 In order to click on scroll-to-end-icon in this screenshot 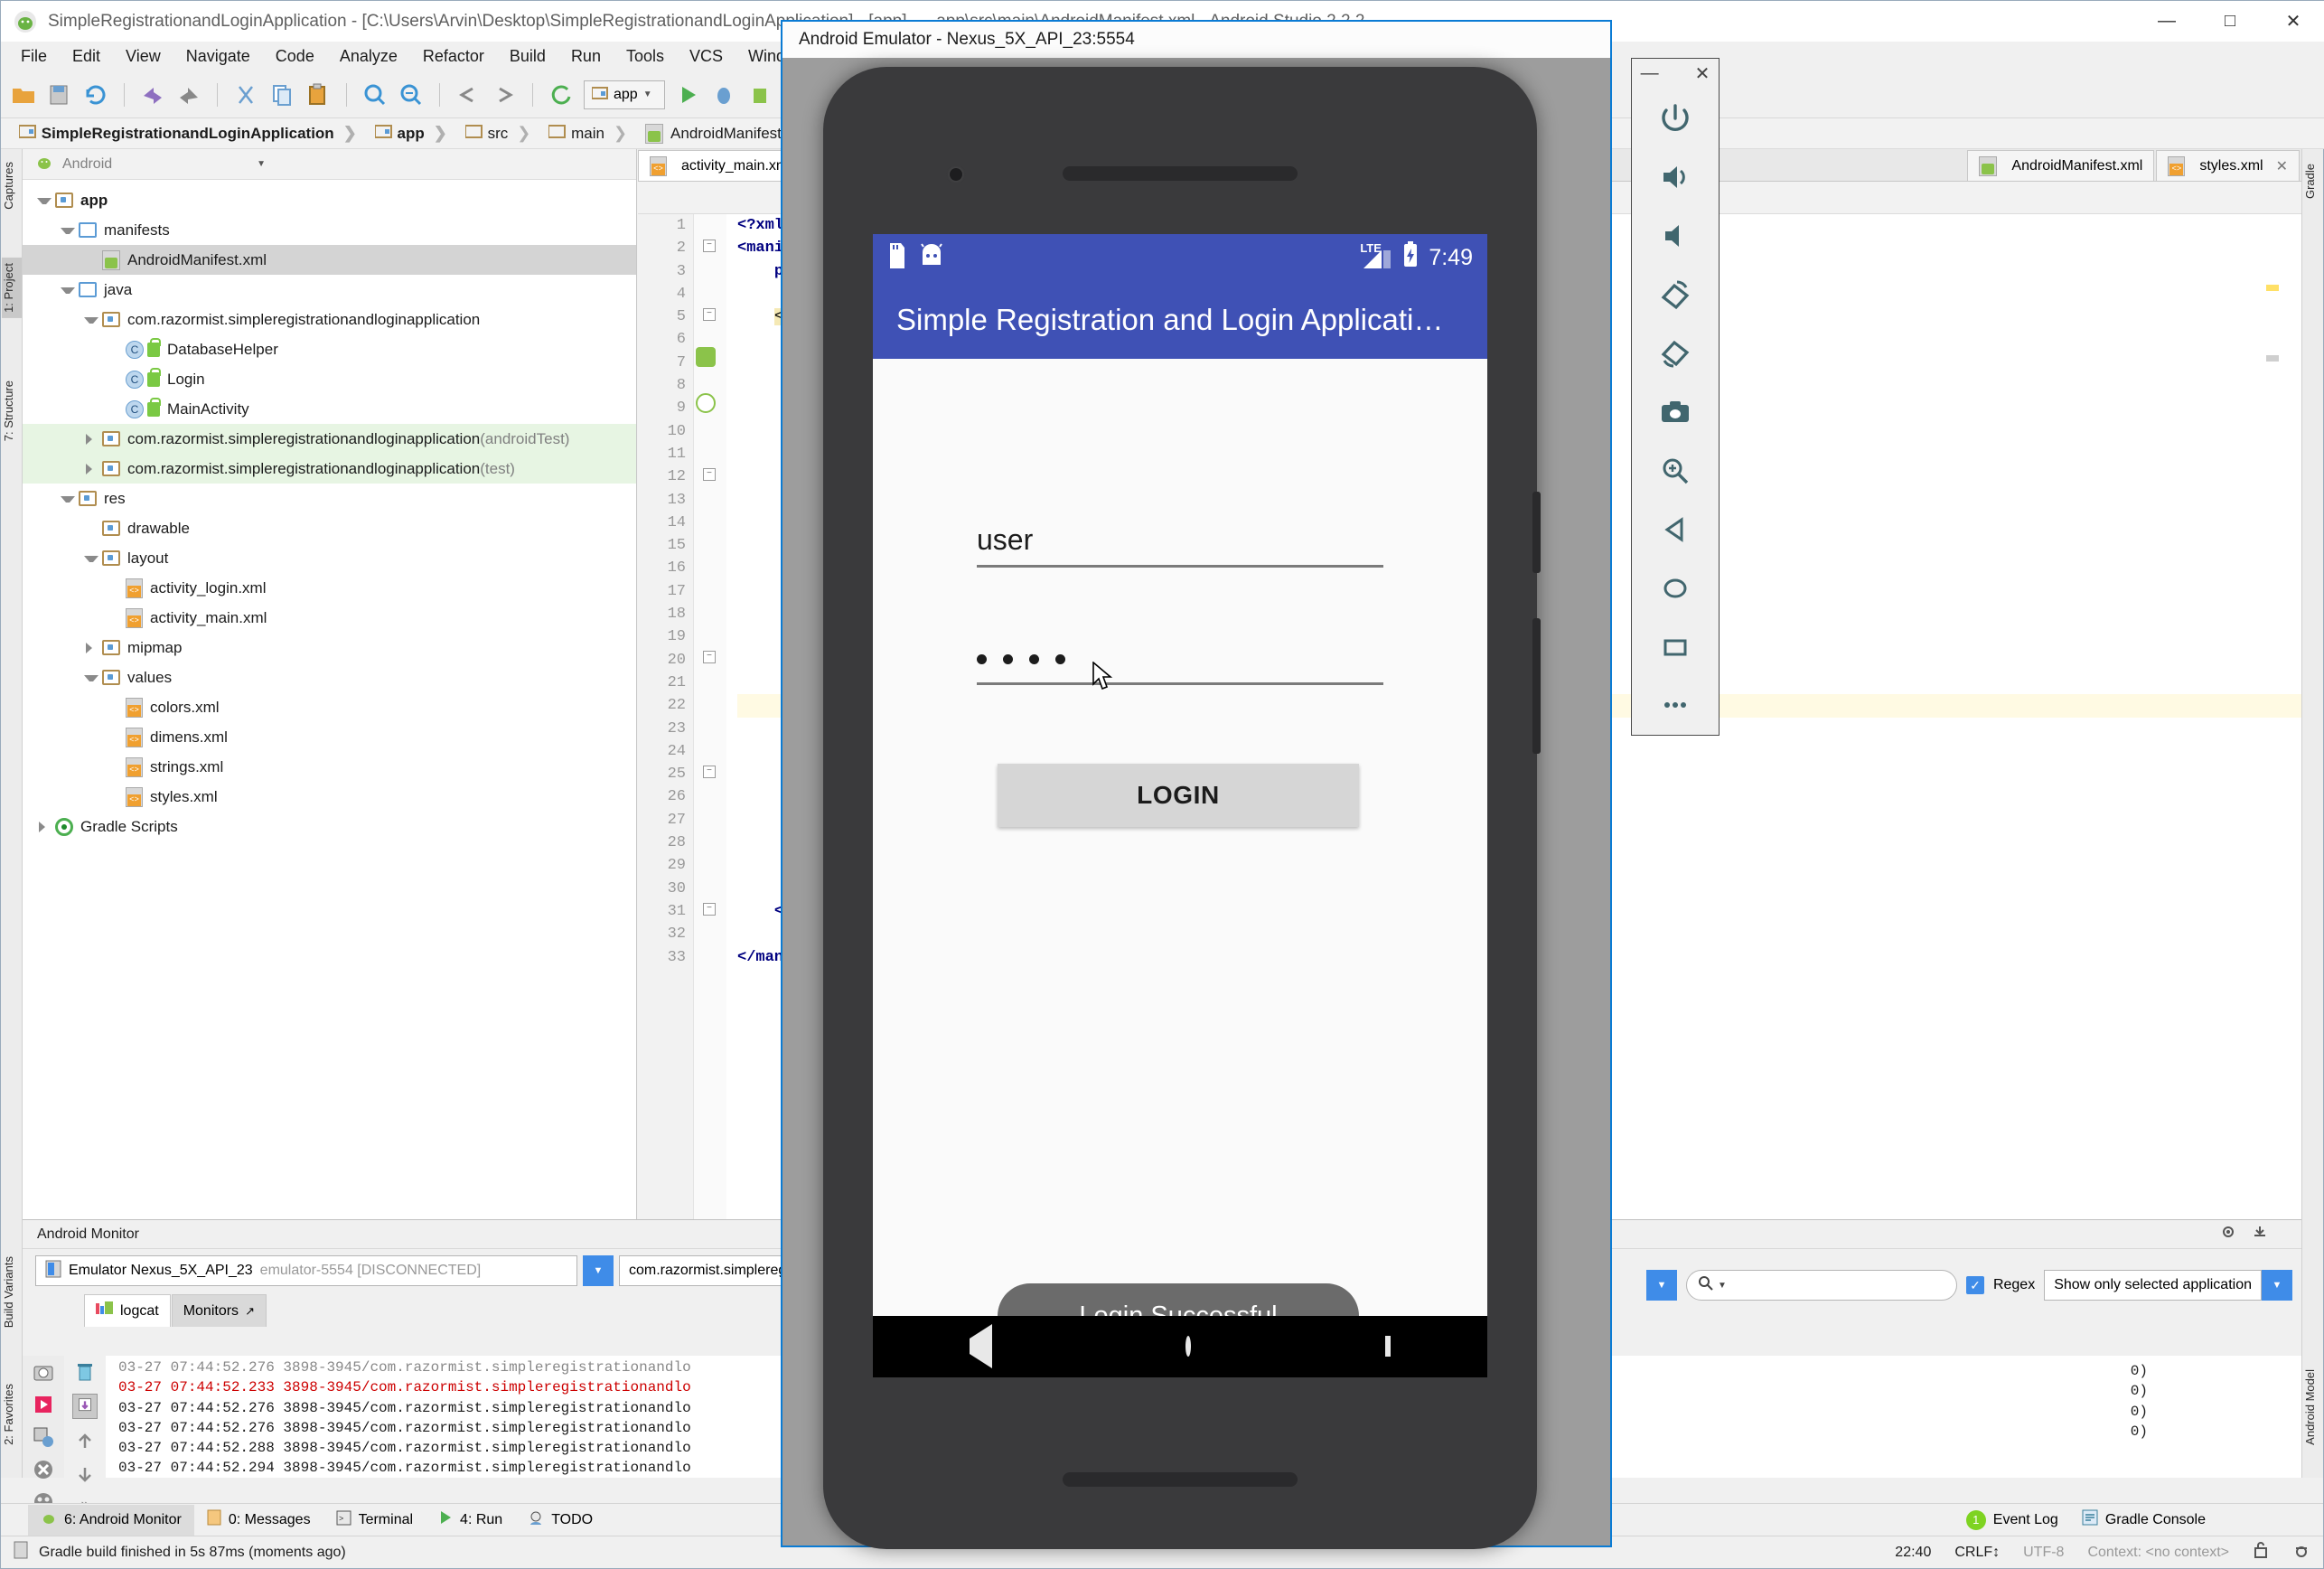, I will do `click(85, 1406)`.